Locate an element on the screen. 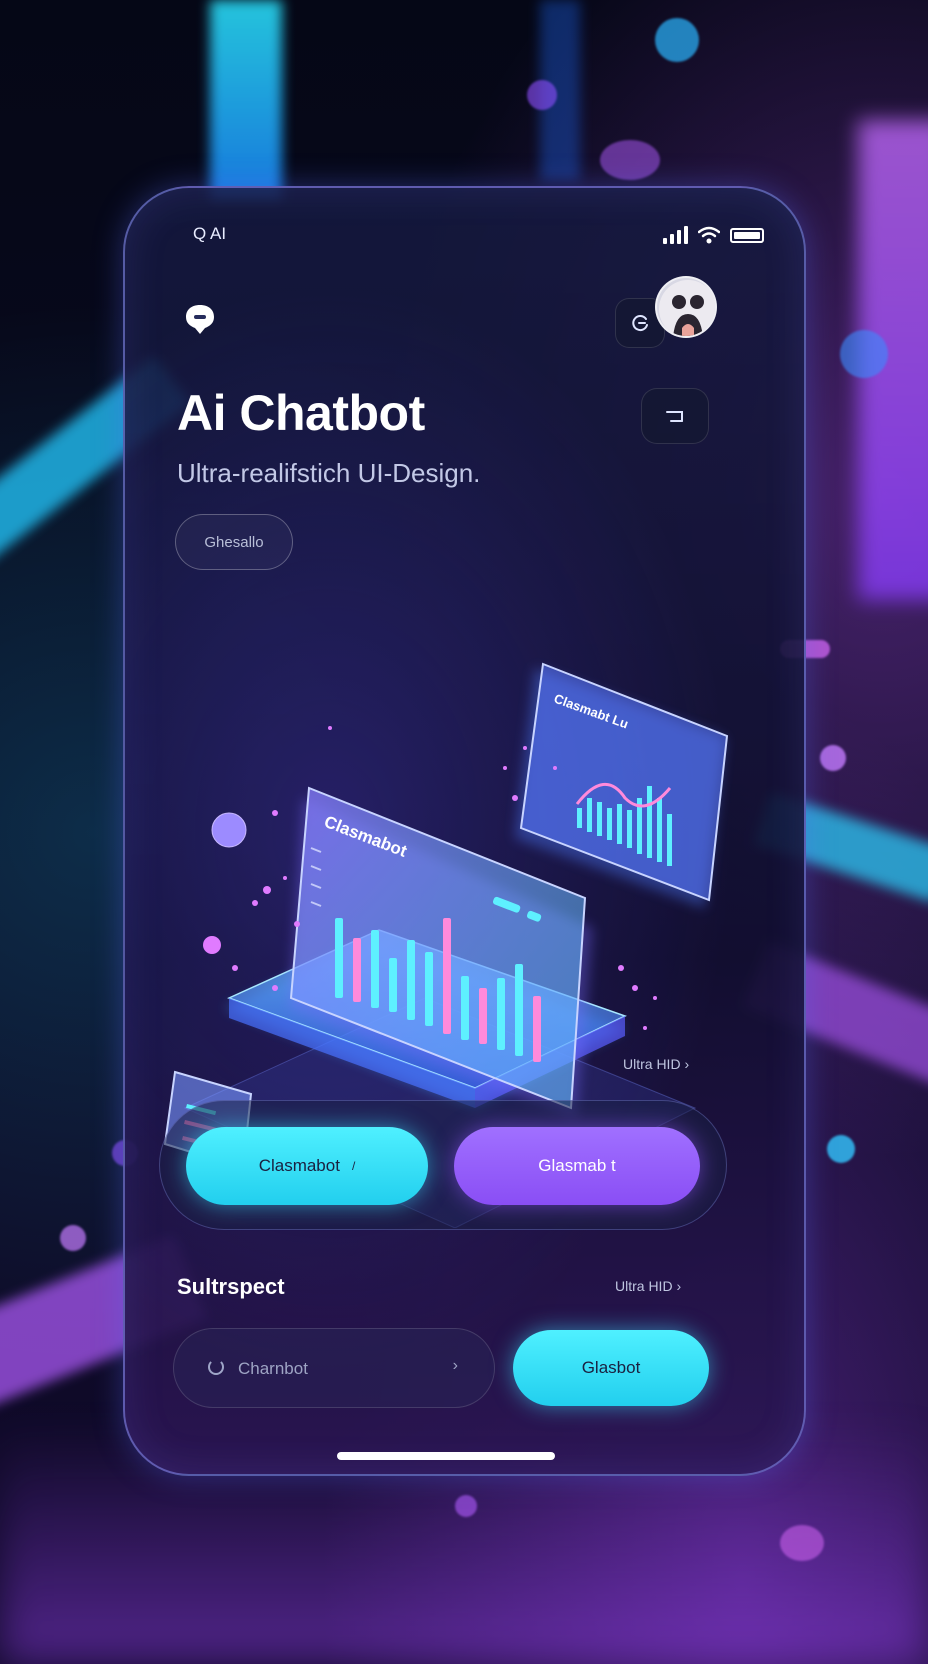  signal-icon is located at coordinates (675, 235).